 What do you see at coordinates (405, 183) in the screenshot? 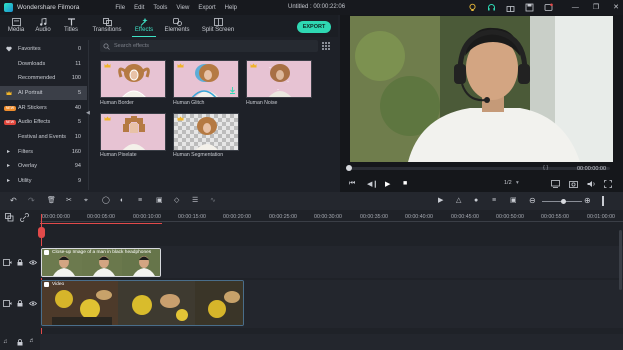
I see `stop-icon: ■` at bounding box center [405, 183].